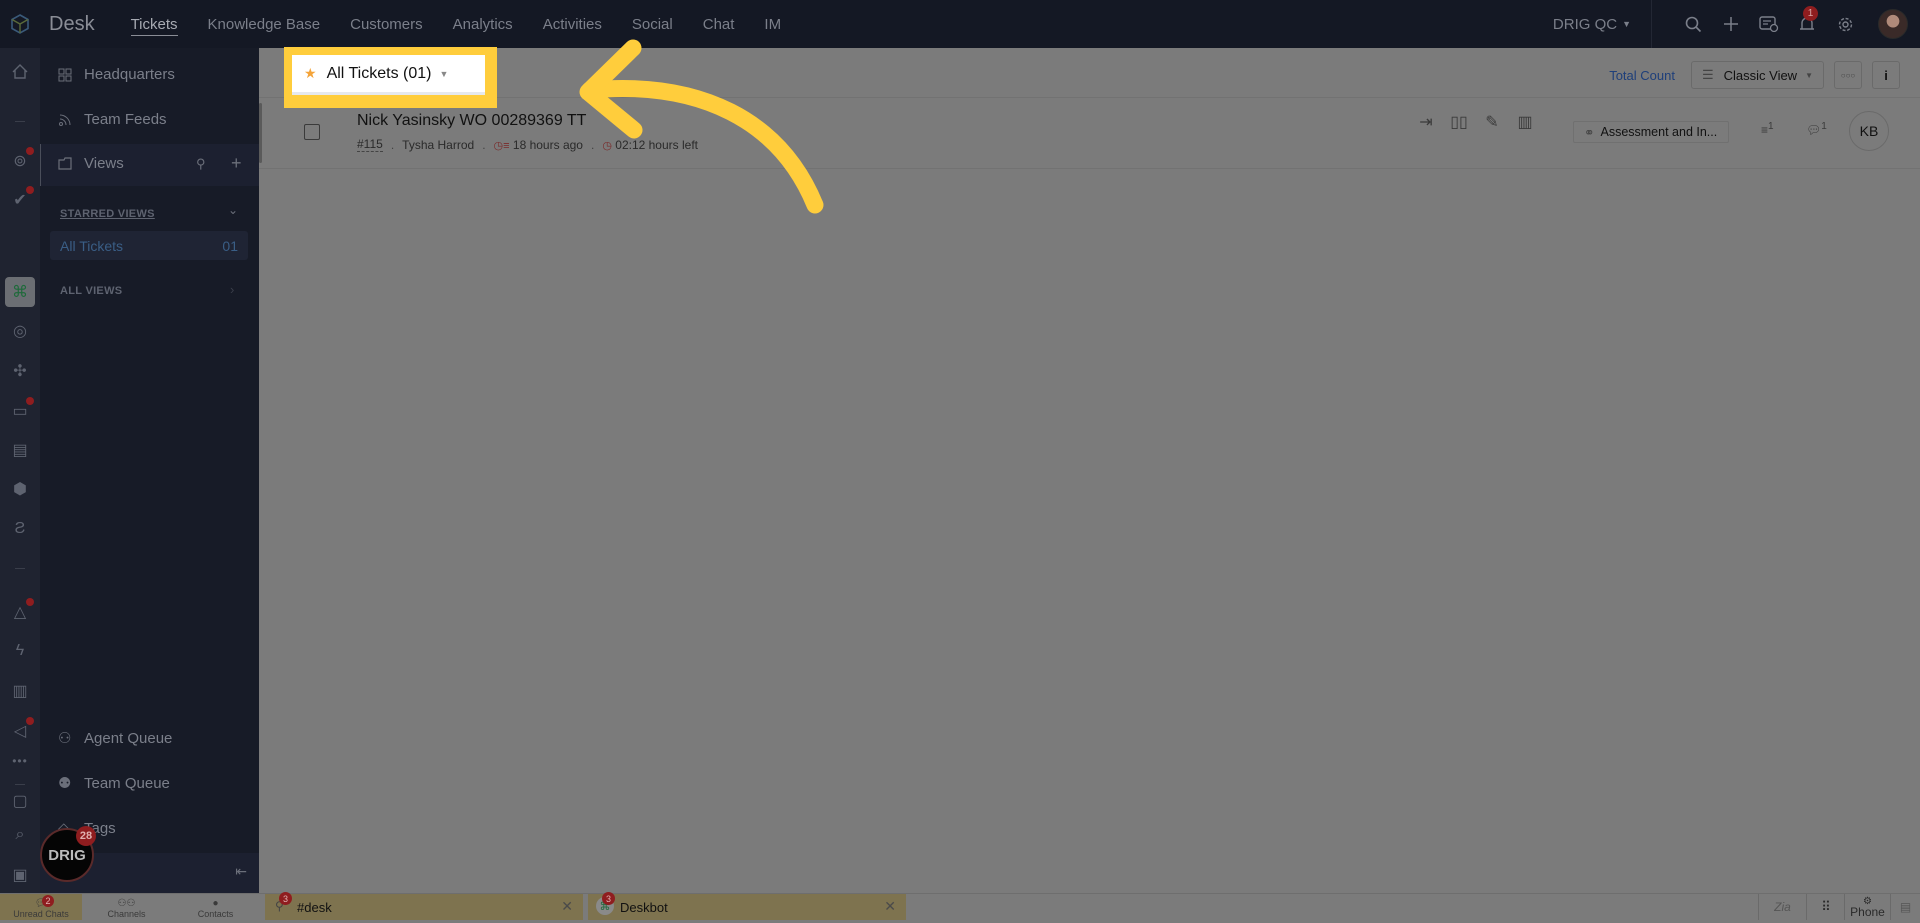  I want to click on automation-icon: ϟ, so click(20, 651).